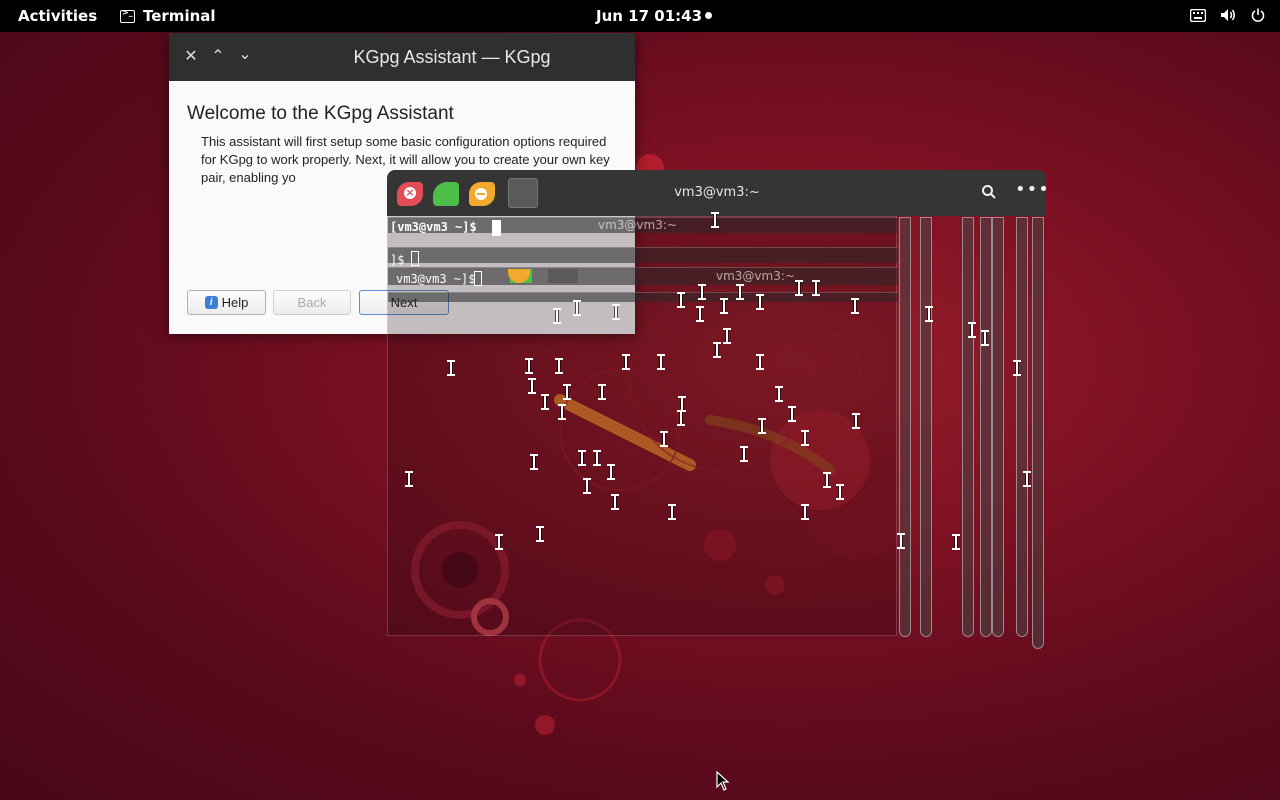 The image size is (1280, 800). I want to click on search-icon, so click(990, 193).